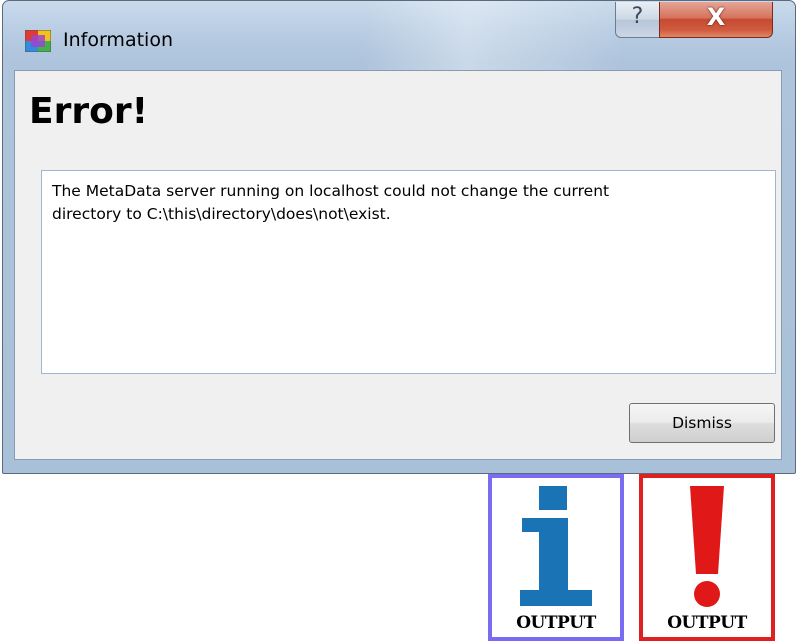  I want to click on close-button: X, so click(716, 20).